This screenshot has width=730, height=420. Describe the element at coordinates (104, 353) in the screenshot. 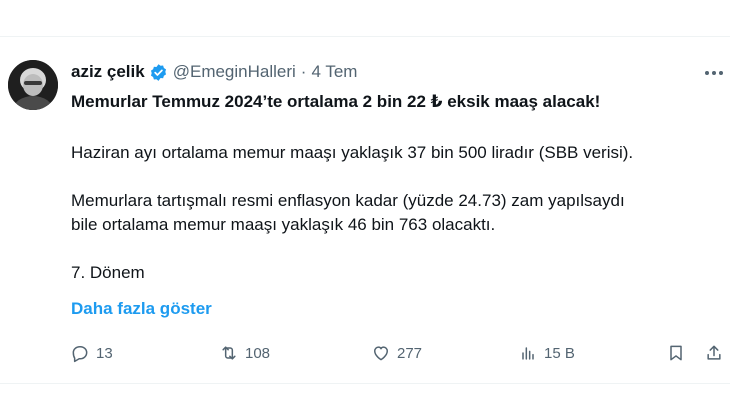

I see `reply-count: 13` at that location.